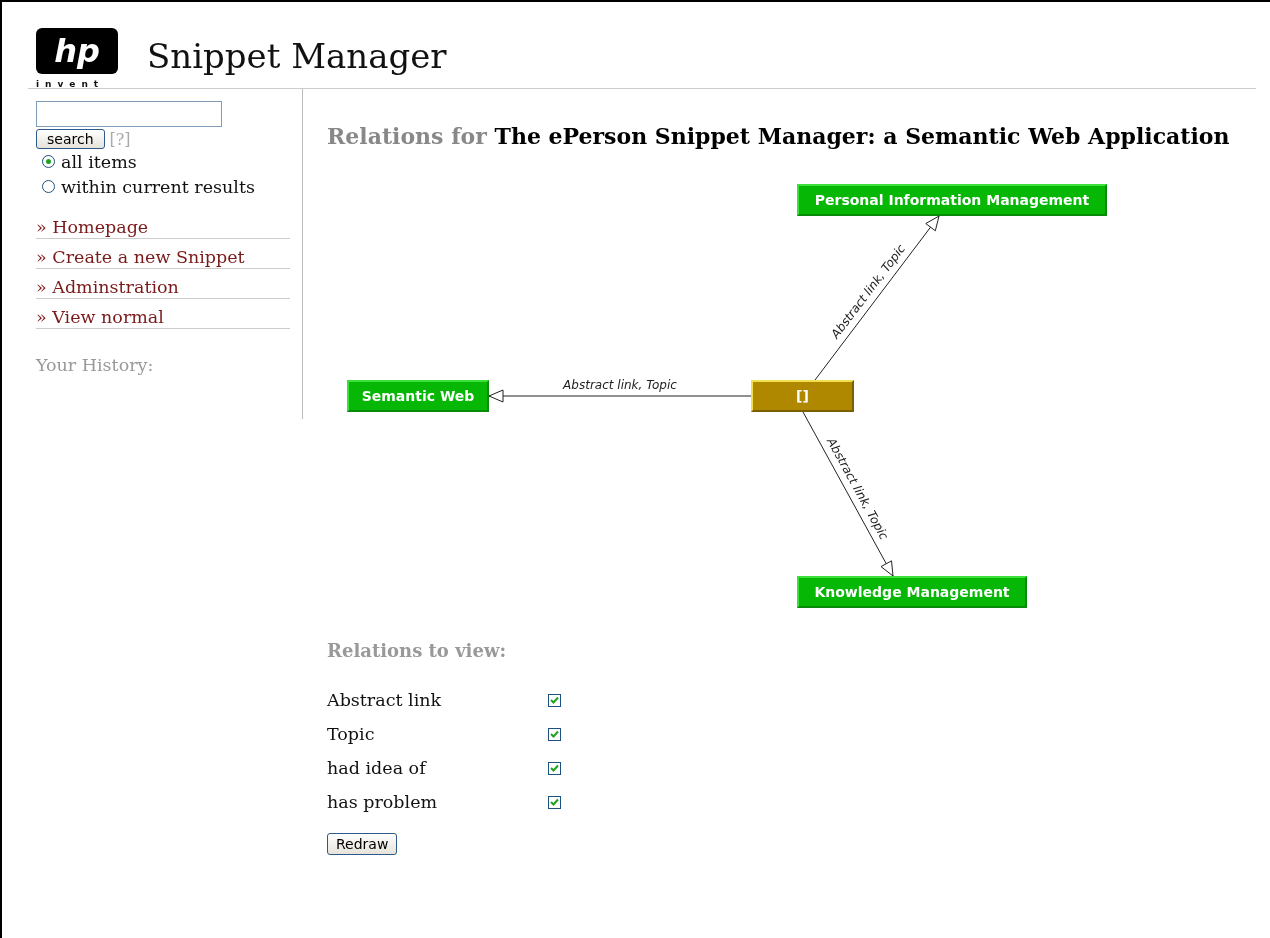 The height and width of the screenshot is (938, 1270). Describe the element at coordinates (129, 114) in the screenshot. I see `search-field` at that location.